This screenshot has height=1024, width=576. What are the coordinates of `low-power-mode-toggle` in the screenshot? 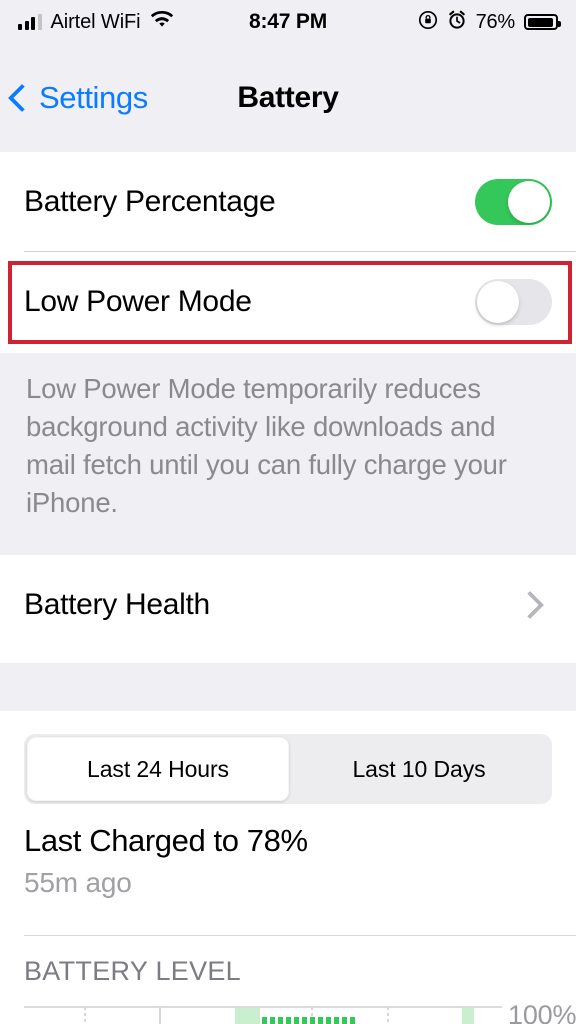 It's located at (513, 302).